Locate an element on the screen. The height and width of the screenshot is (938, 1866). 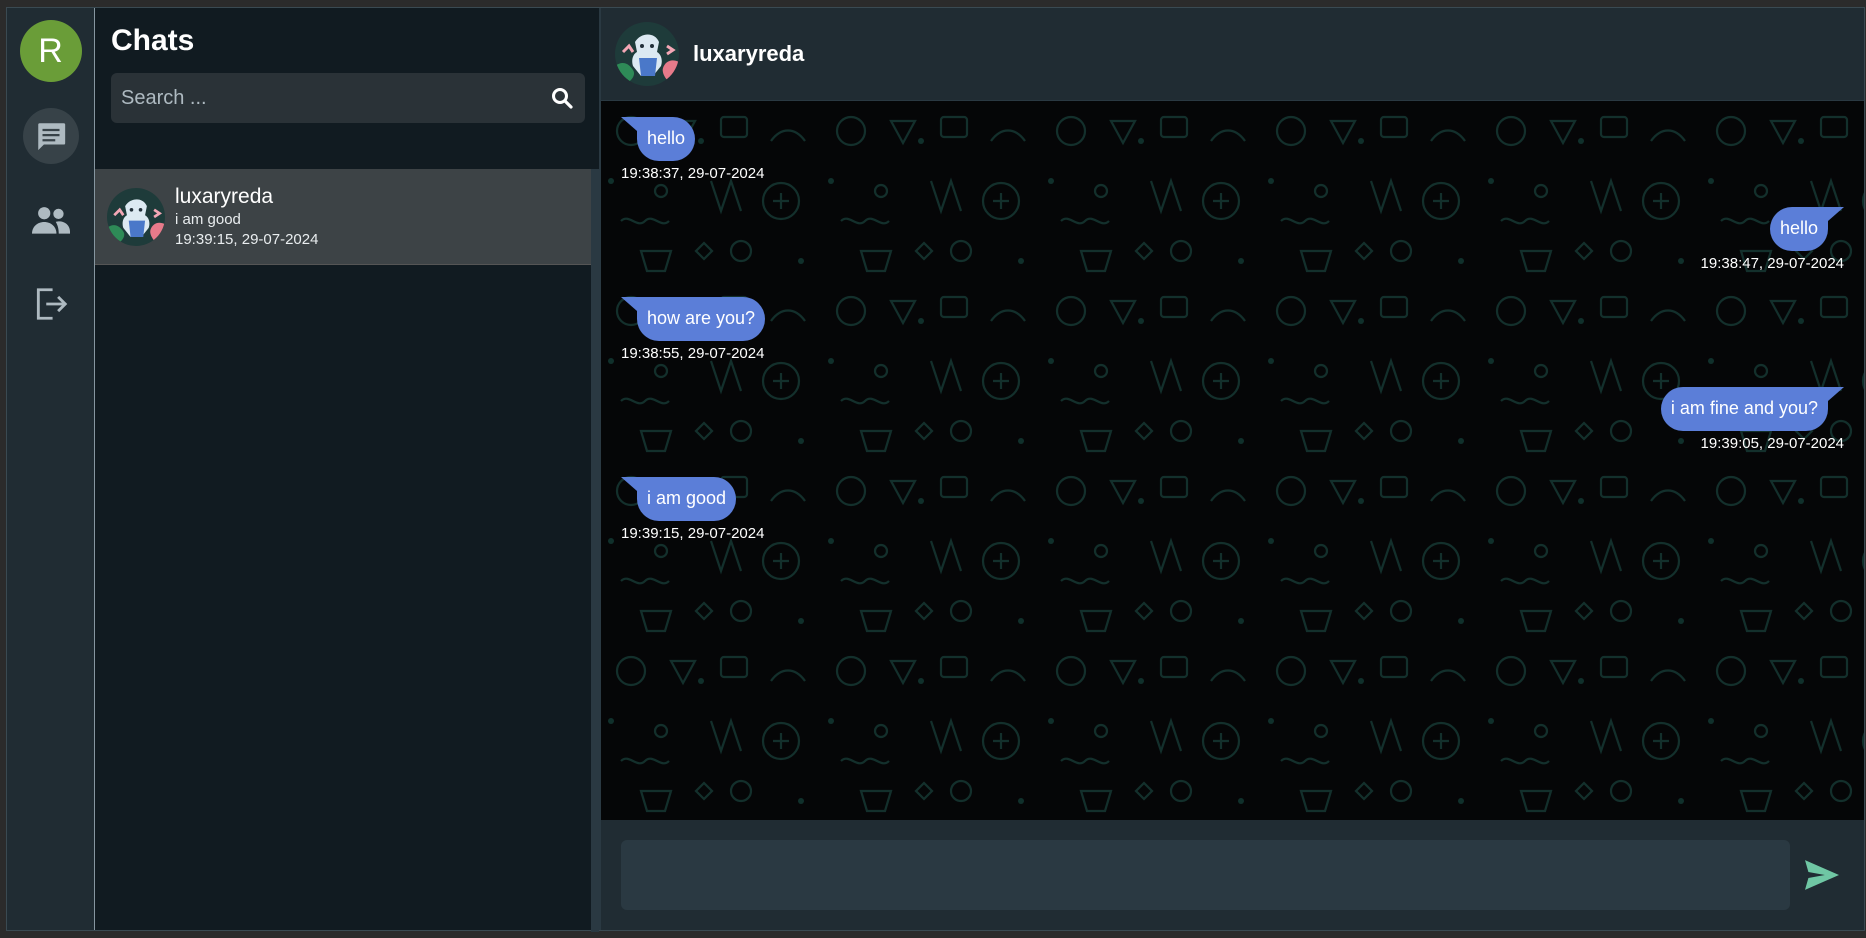
nav-chats-button is located at coordinates (50, 136).